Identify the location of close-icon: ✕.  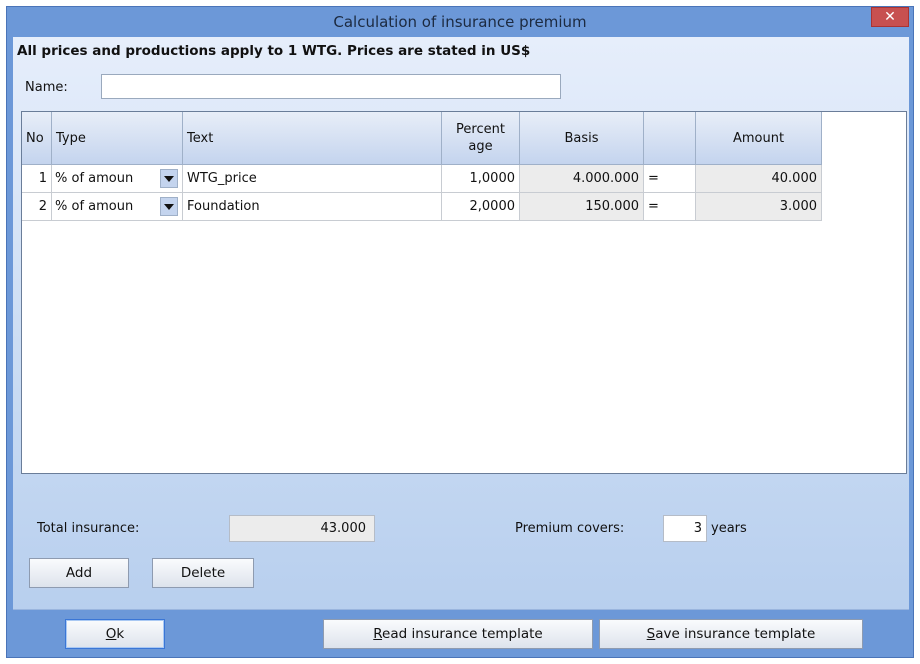
(890, 17).